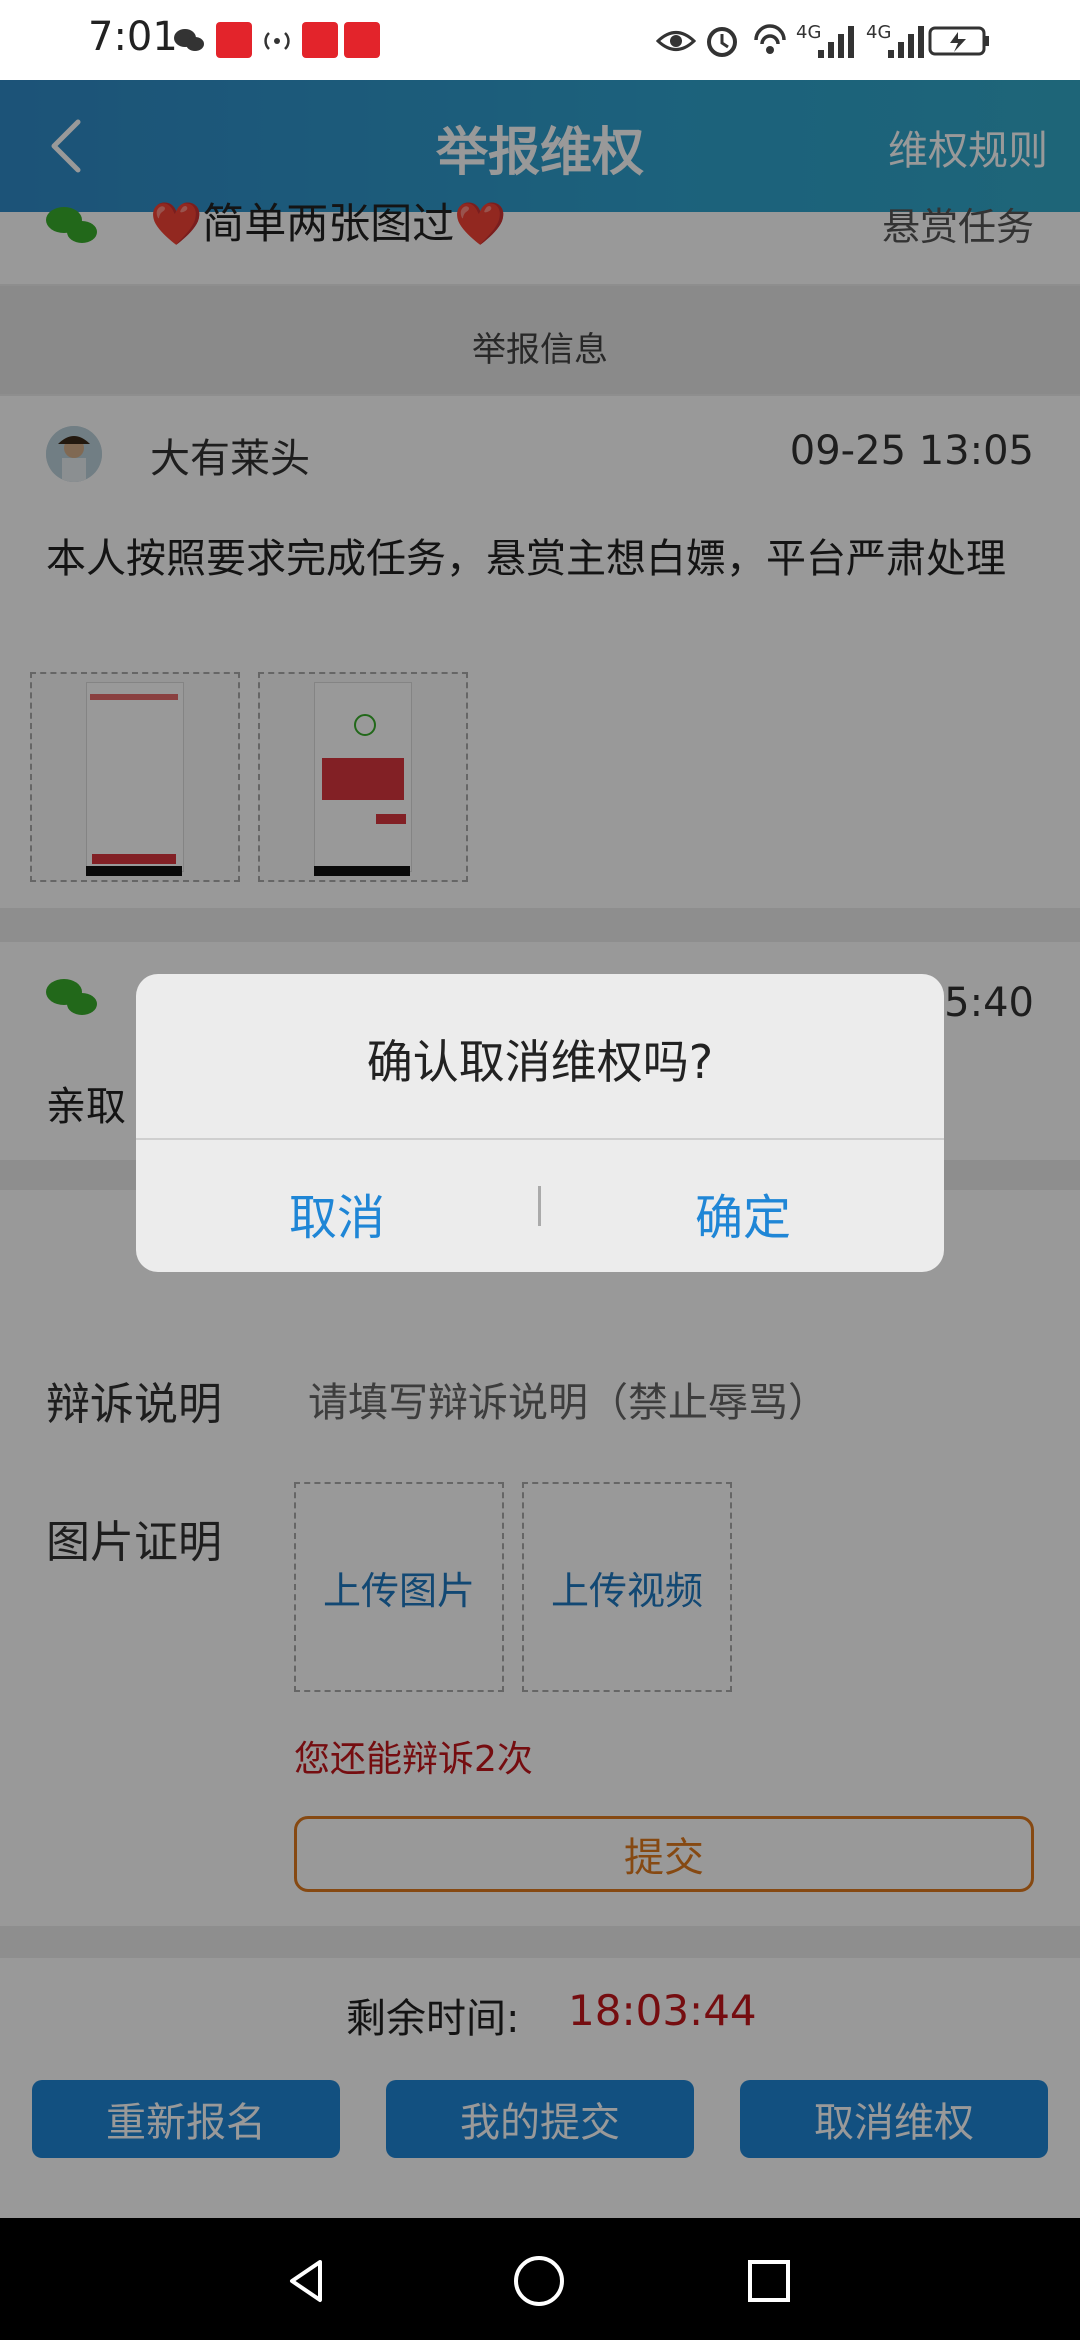 This screenshot has width=1080, height=2340. What do you see at coordinates (722, 42) in the screenshot?
I see `alarm-icon` at bounding box center [722, 42].